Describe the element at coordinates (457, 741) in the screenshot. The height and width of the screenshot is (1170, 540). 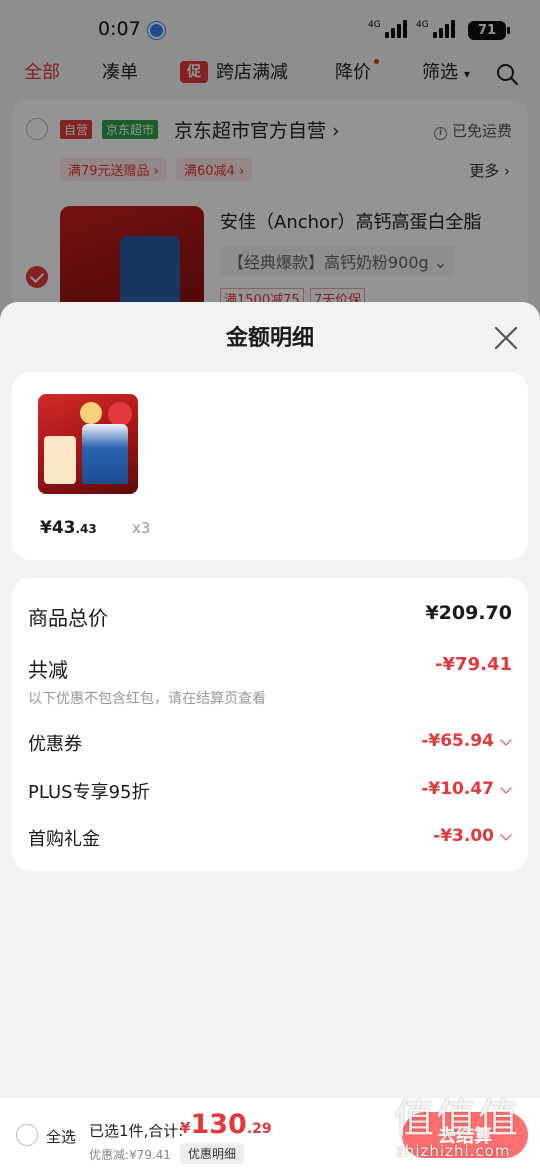
I see `coupon-value: -¥65.94` at that location.